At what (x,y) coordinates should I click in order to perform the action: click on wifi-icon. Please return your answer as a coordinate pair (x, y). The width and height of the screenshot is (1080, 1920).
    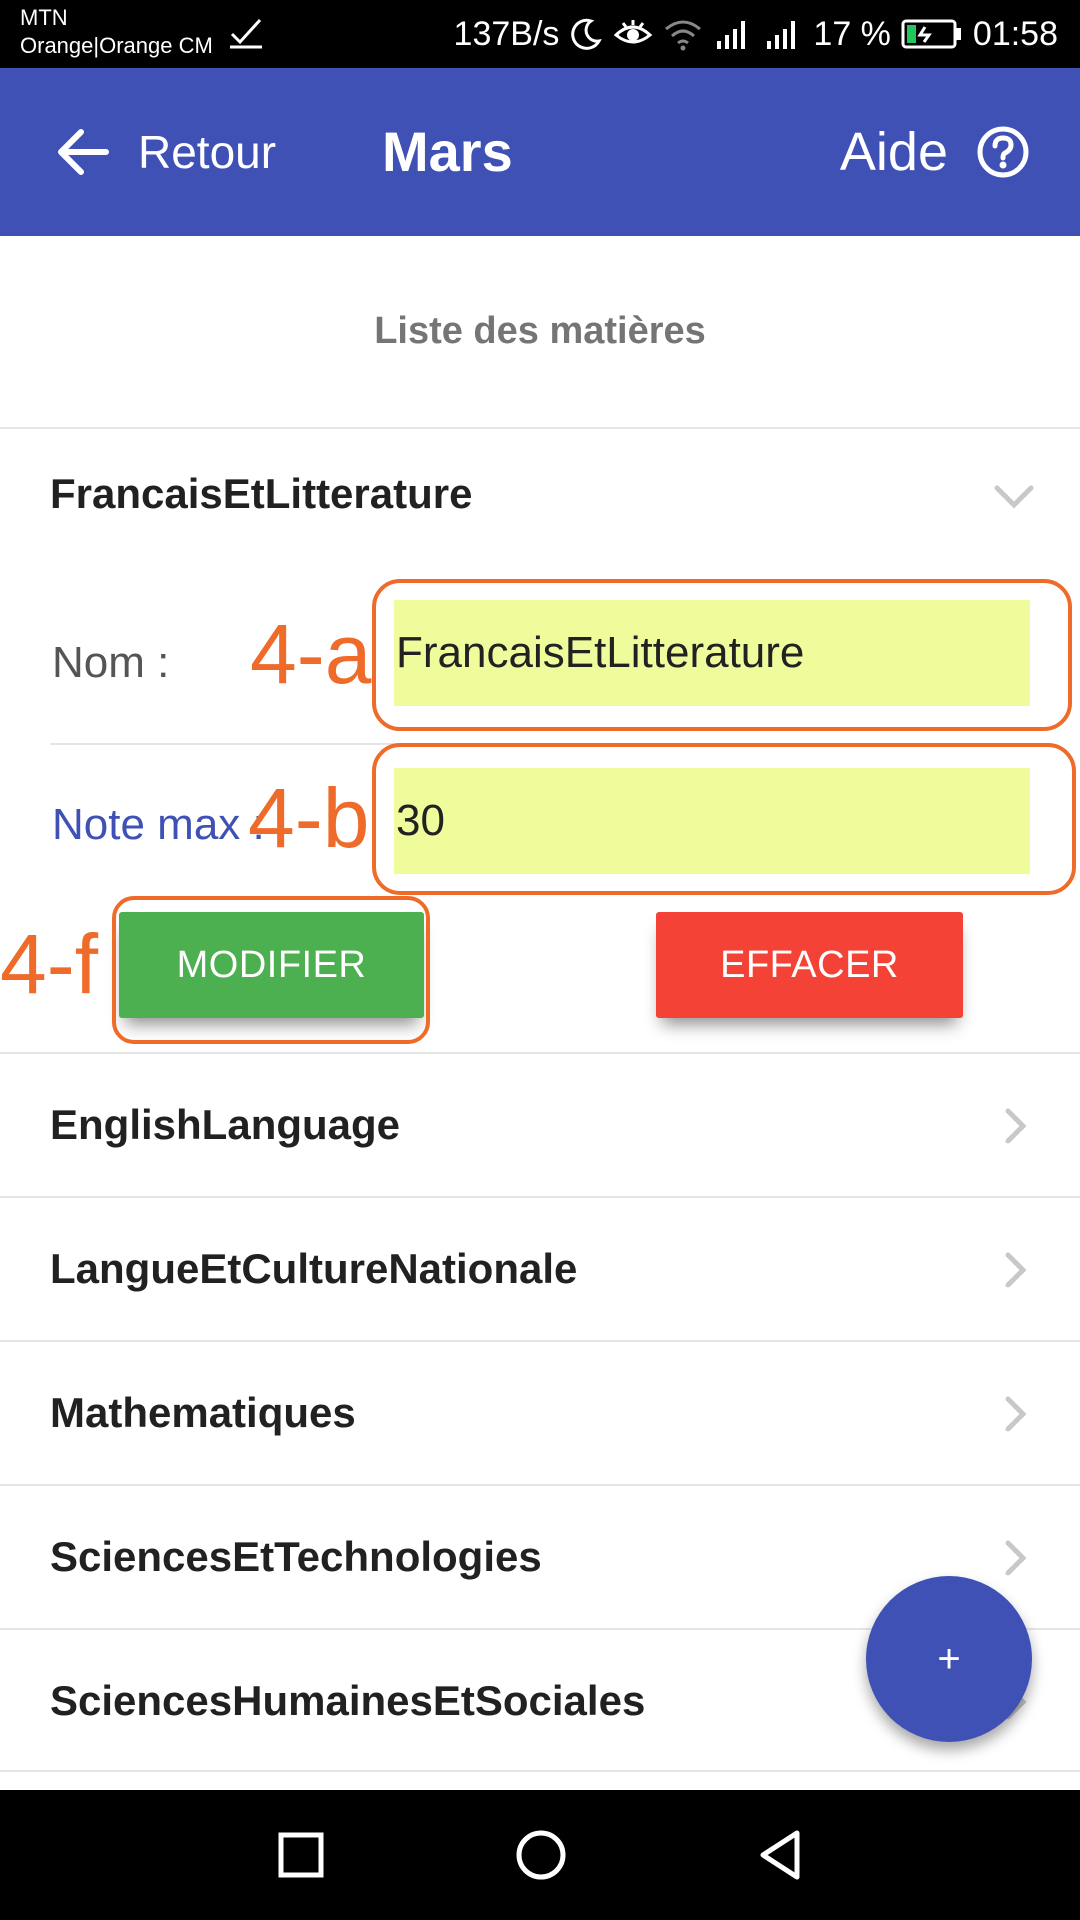
    Looking at the image, I should click on (683, 35).